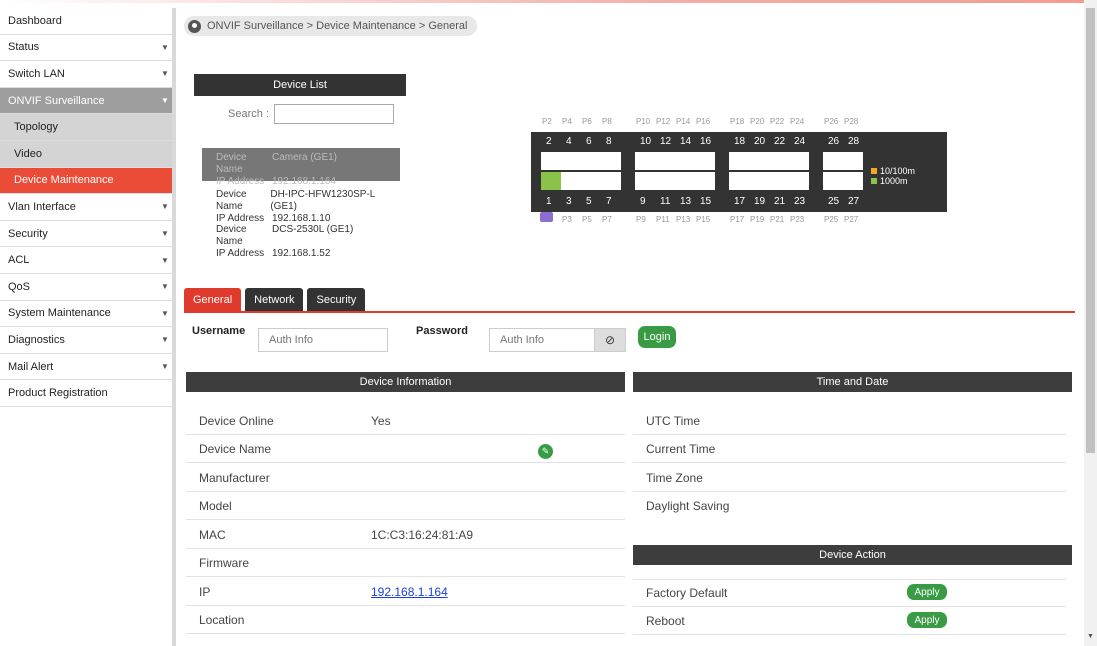 The width and height of the screenshot is (1097, 646). I want to click on sidebar-item-product-registration: Product Registration, so click(86, 393).